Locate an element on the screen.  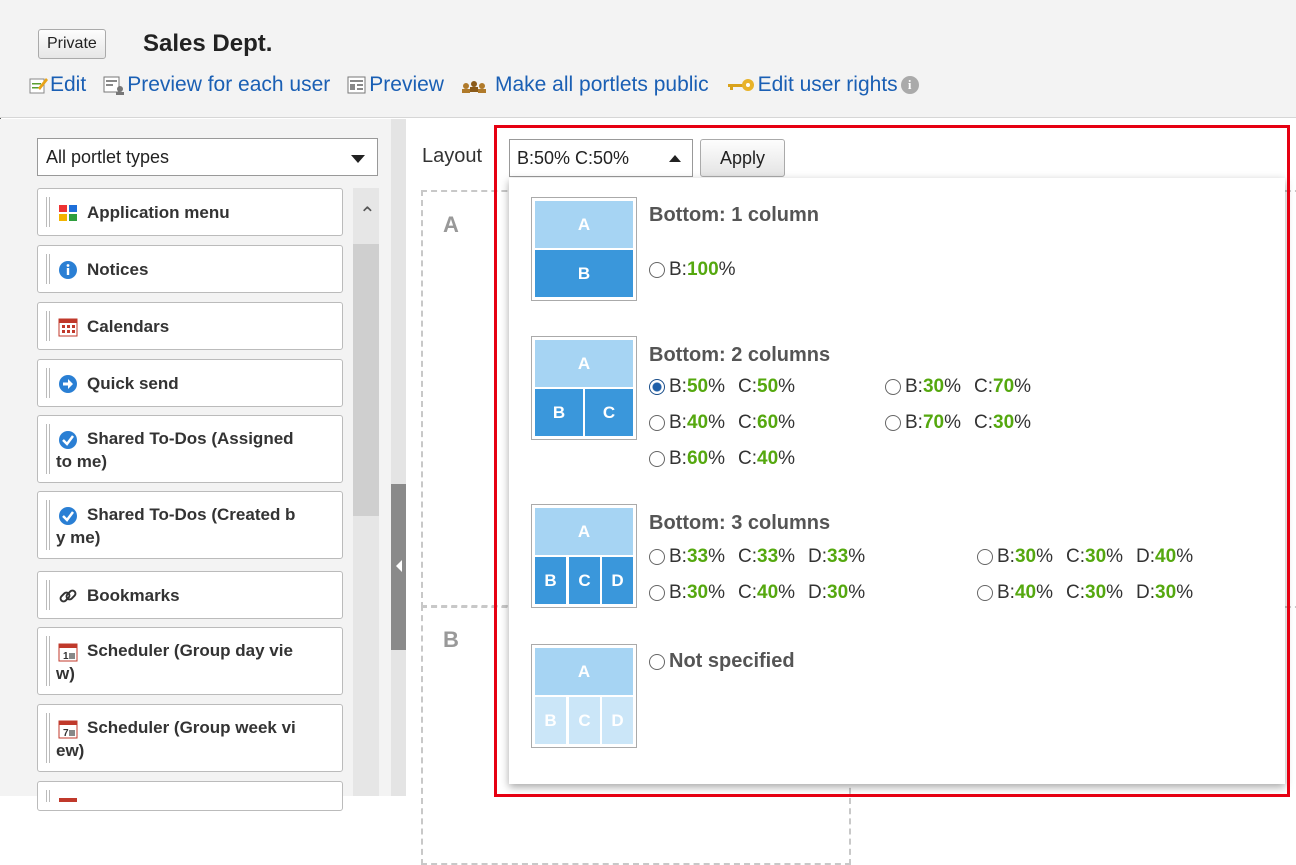
layout-select: B:50% C:50% is located at coordinates (601, 158).